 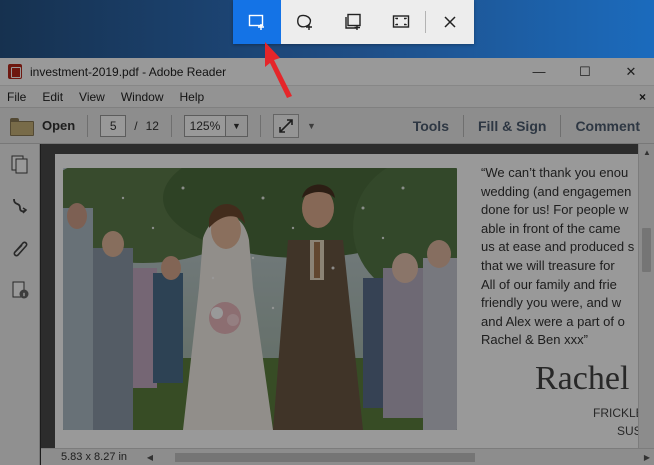 I want to click on window-snip-button, so click(x=353, y=22).